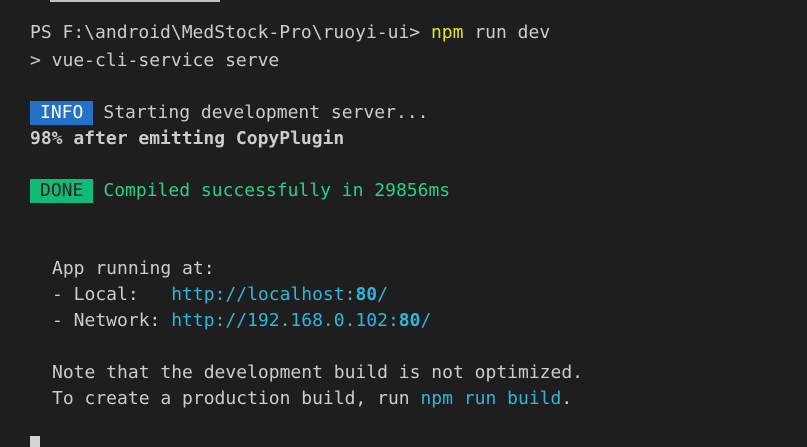  What do you see at coordinates (382, 294) in the screenshot?
I see `local-url-suffix: /` at bounding box center [382, 294].